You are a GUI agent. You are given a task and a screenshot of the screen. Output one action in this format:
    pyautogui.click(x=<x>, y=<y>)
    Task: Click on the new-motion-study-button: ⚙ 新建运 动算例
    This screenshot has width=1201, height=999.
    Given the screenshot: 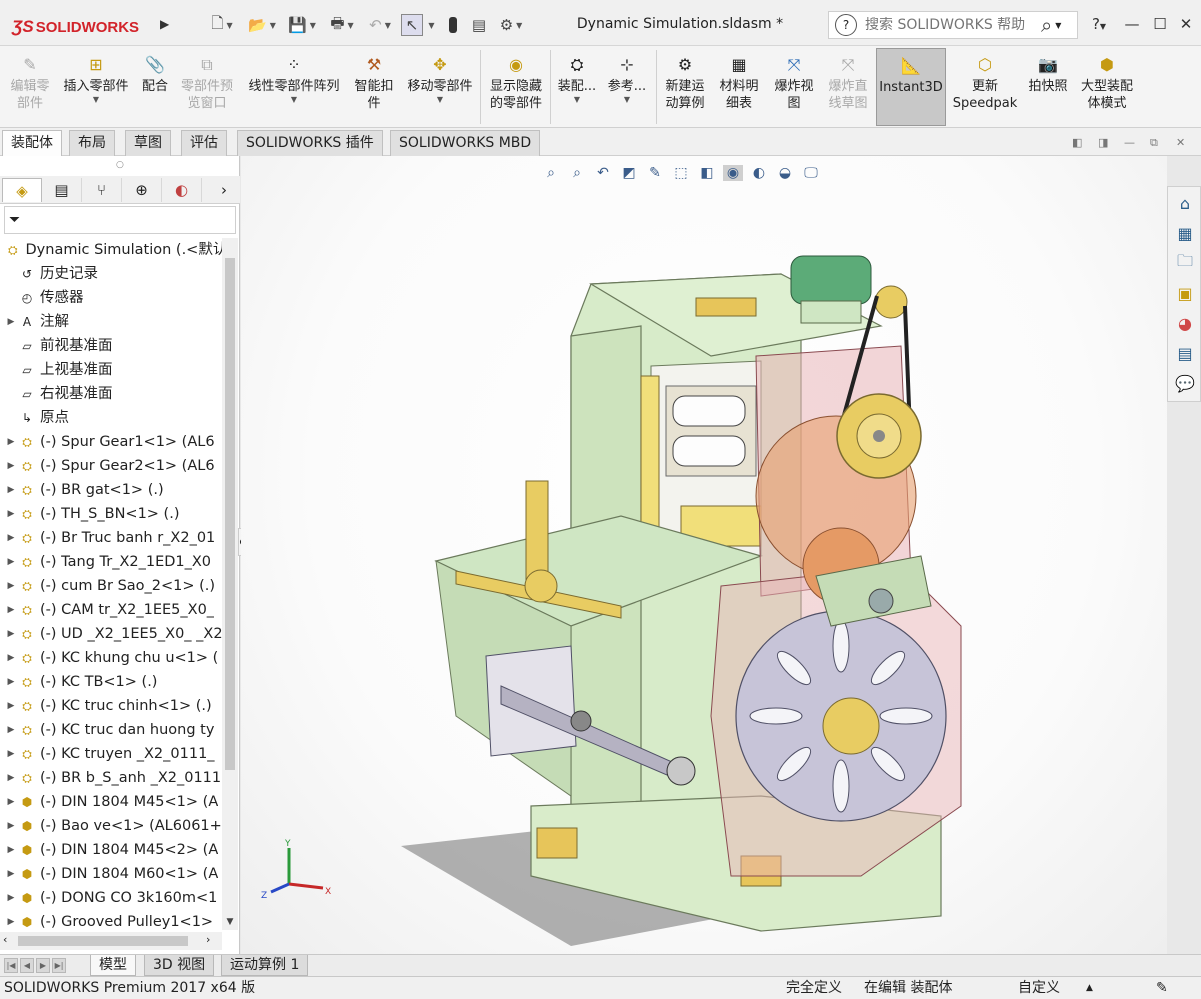 What is the action you would take?
    pyautogui.click(x=685, y=87)
    